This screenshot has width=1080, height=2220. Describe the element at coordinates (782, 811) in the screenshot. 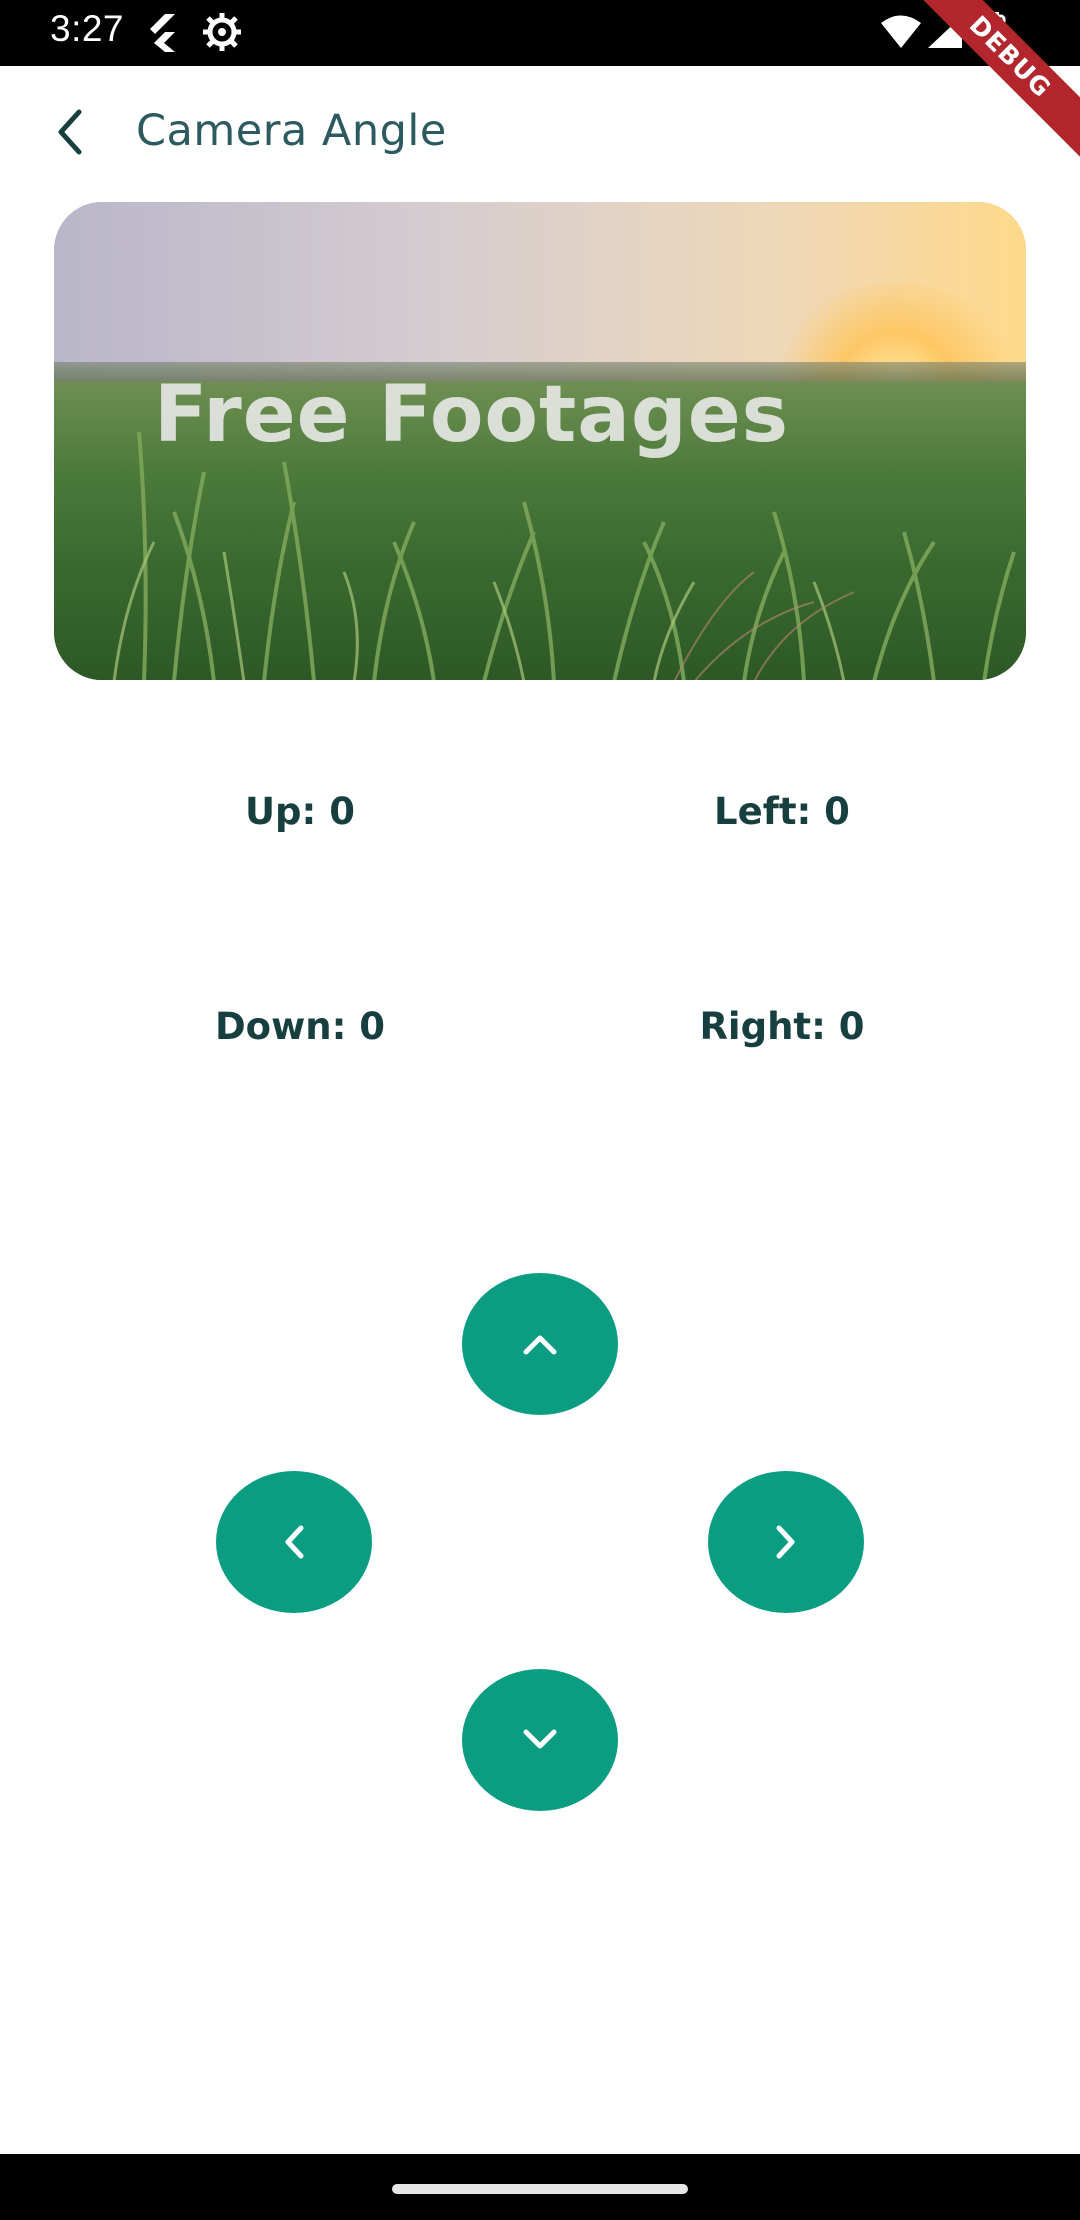

I see `left-counter: Left: 0` at that location.